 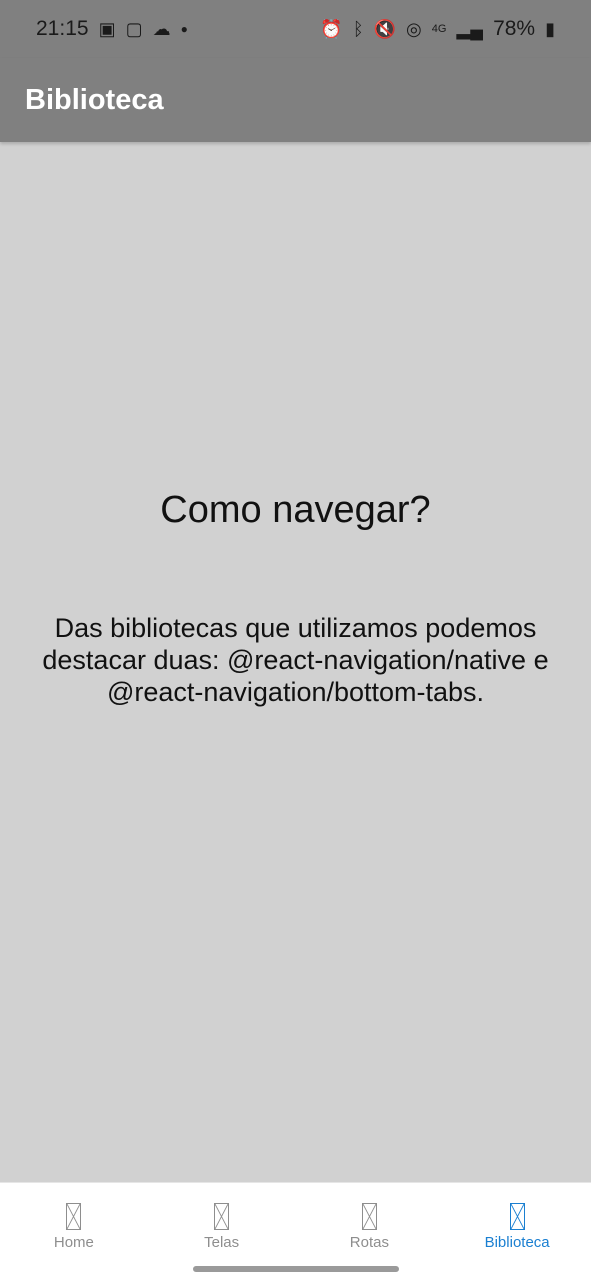 I want to click on cloud-icon: ☁, so click(x=161, y=29).